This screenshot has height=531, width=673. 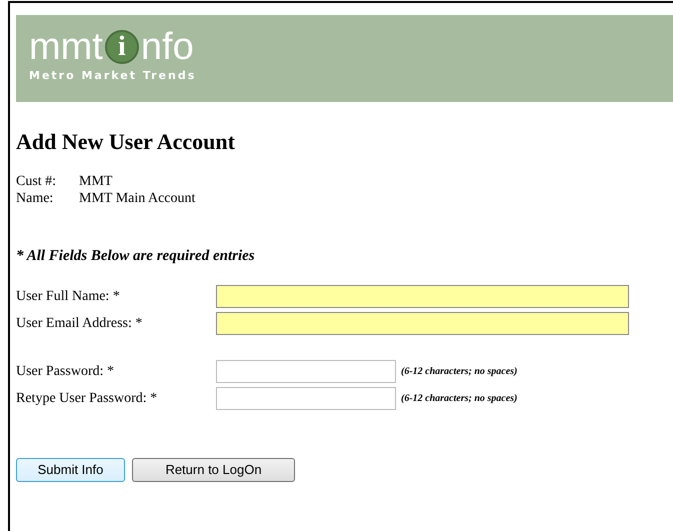 What do you see at coordinates (126, 142) in the screenshot?
I see `page-title: Add New User Account` at bounding box center [126, 142].